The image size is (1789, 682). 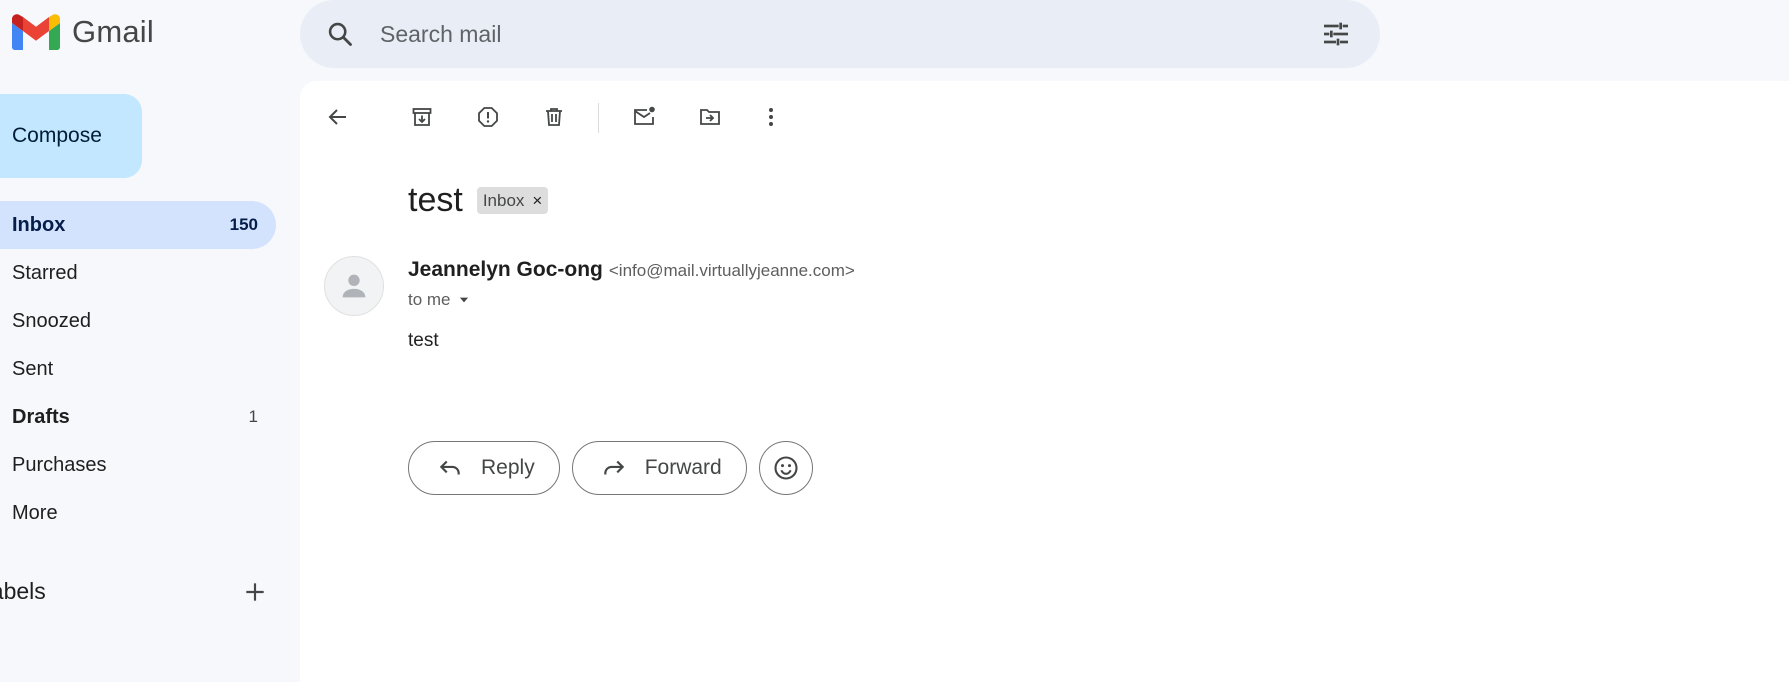 What do you see at coordinates (449, 467) in the screenshot?
I see `reply-icon` at bounding box center [449, 467].